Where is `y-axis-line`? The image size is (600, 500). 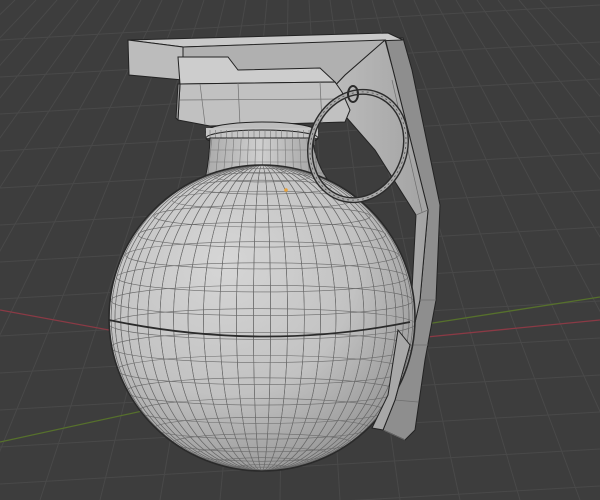 y-axis-line is located at coordinates (509, 311).